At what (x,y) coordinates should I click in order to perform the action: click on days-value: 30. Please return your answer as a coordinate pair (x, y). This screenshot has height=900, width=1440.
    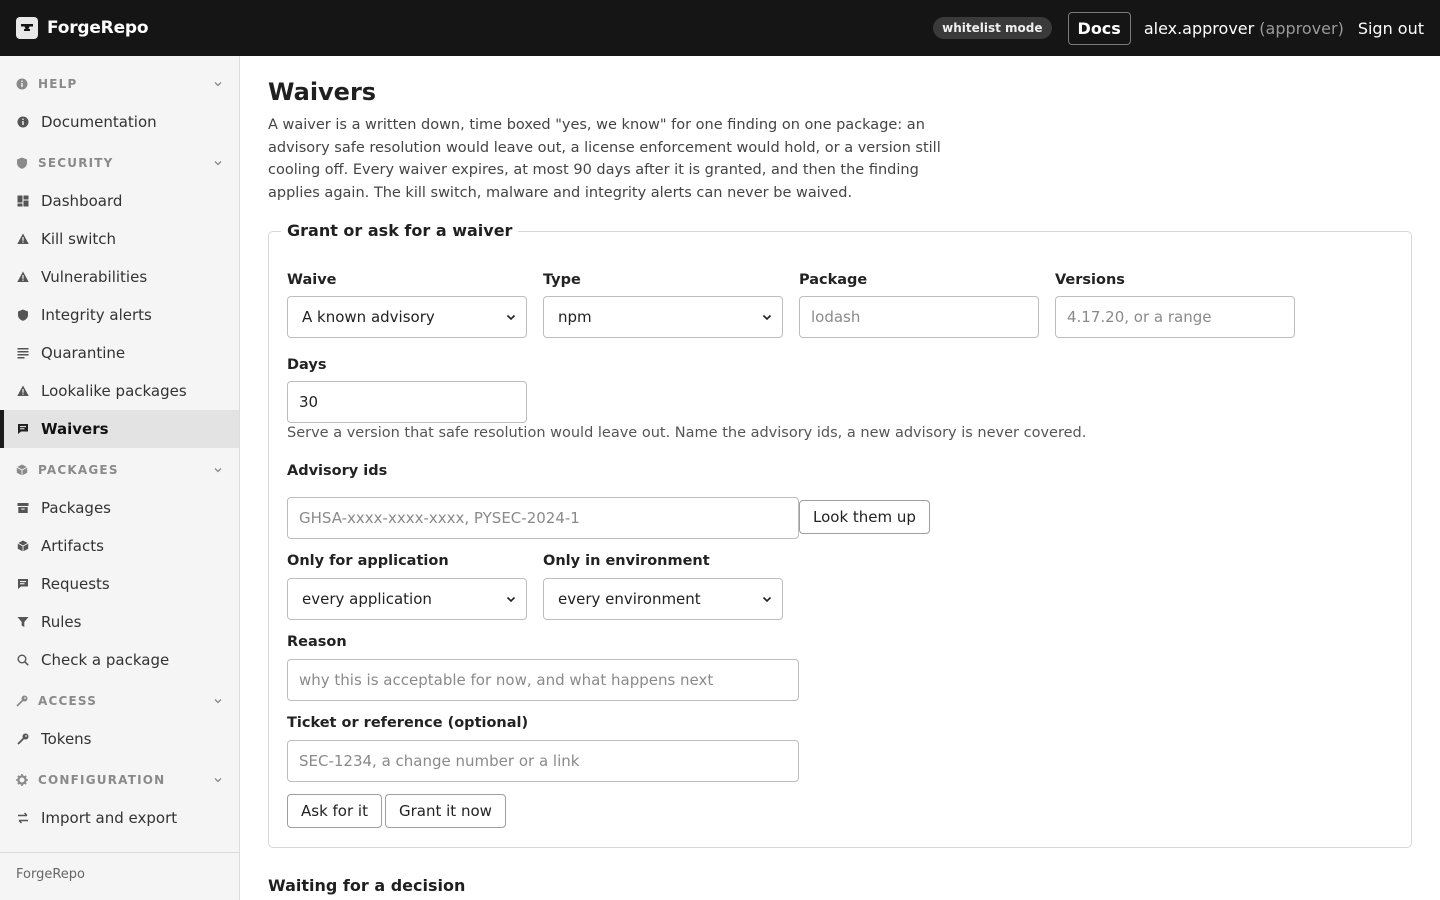
    Looking at the image, I should click on (309, 402).